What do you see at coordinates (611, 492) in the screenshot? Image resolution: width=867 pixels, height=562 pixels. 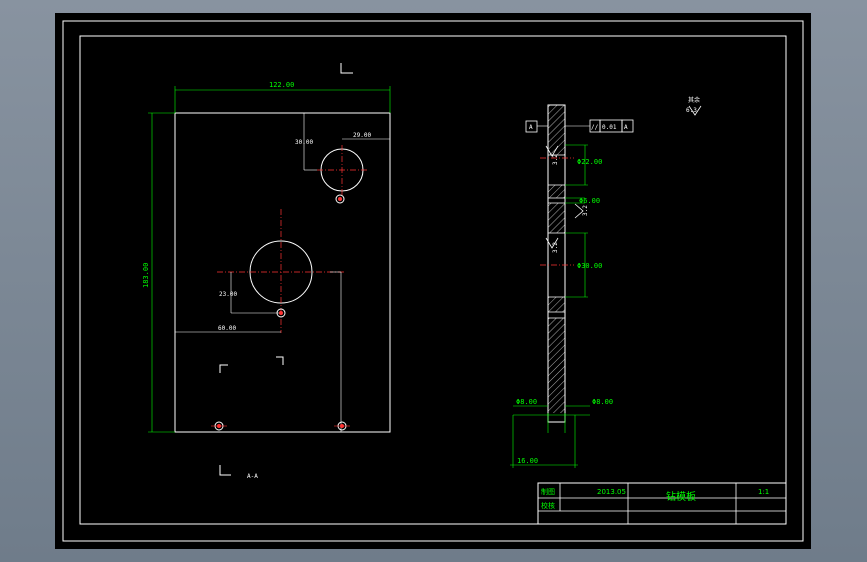 I see `tb-row1-value: 2013.05` at bounding box center [611, 492].